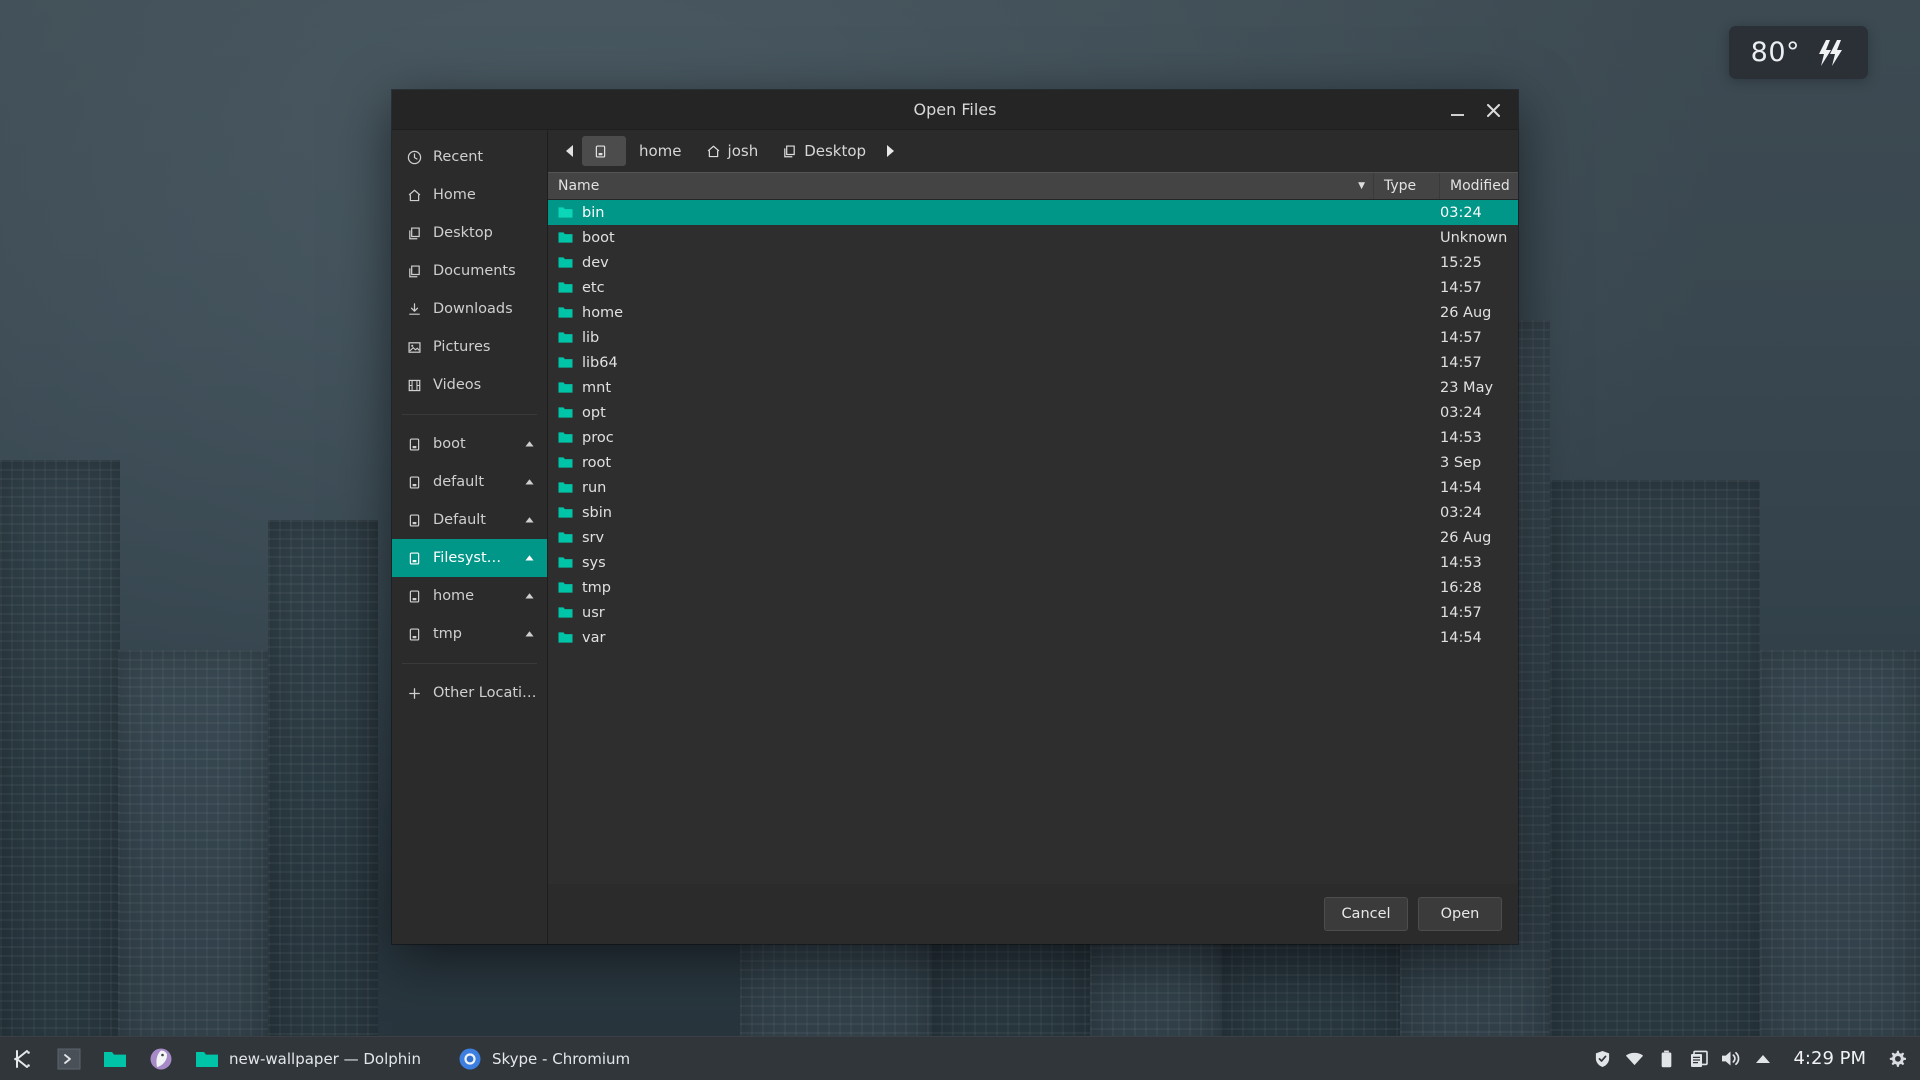 The image size is (1920, 1080). I want to click on clipboard-icon, so click(1698, 1058).